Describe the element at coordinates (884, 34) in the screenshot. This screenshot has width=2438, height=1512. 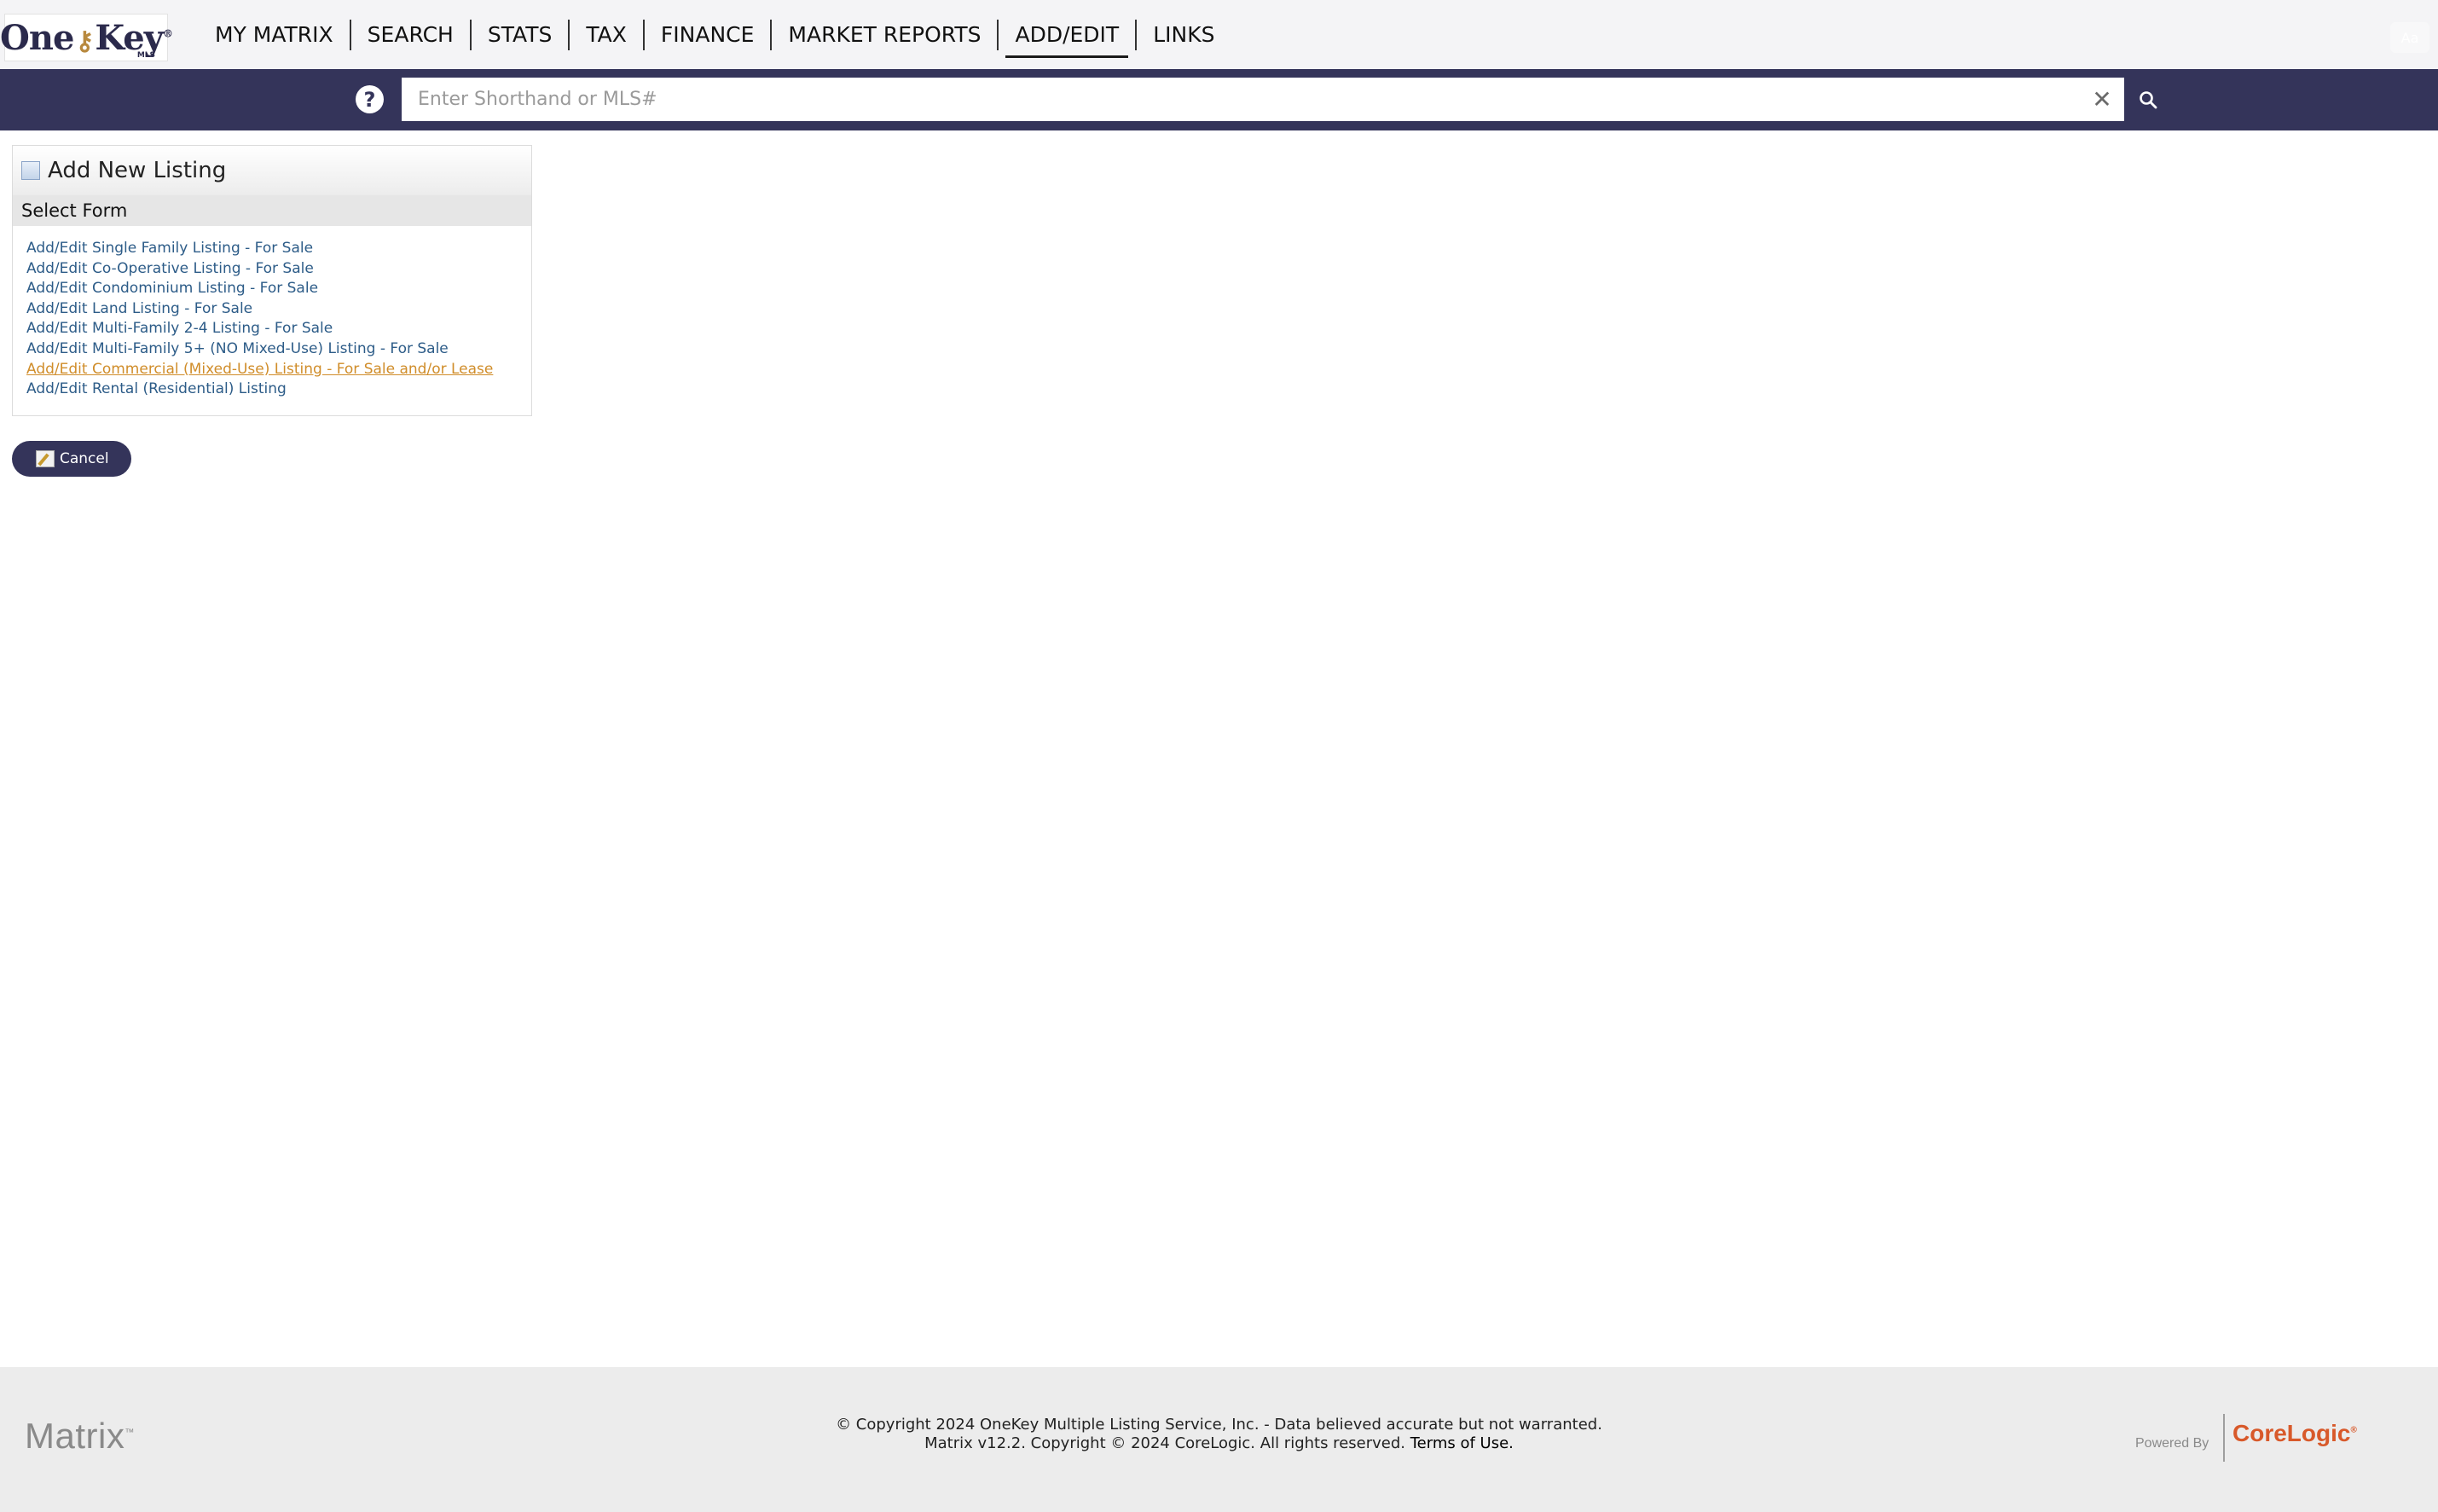
I see `nav-item-market-reports: MARKET REPORTS` at that location.